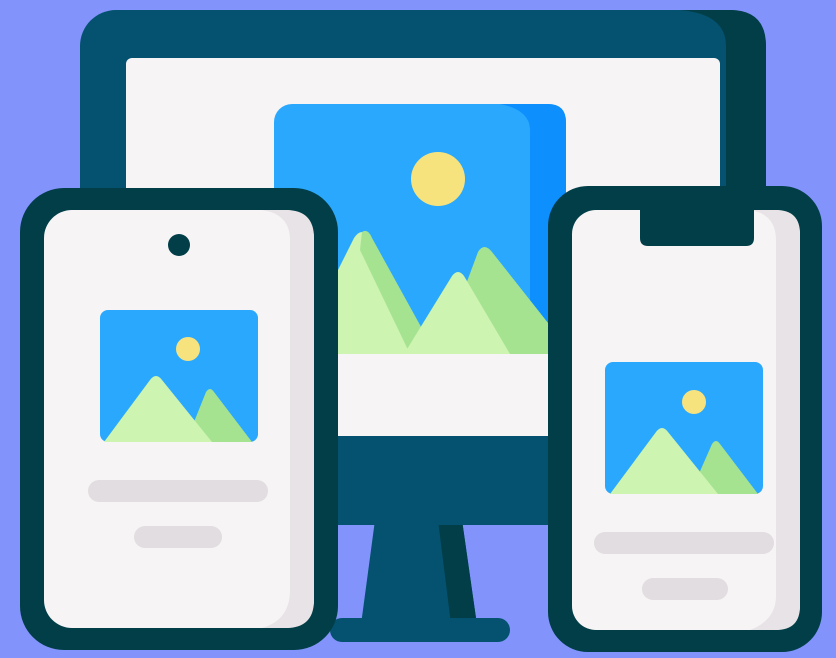 Image resolution: width=836 pixels, height=658 pixels. What do you see at coordinates (697, 227) in the screenshot?
I see `notched-phone-notch` at bounding box center [697, 227].